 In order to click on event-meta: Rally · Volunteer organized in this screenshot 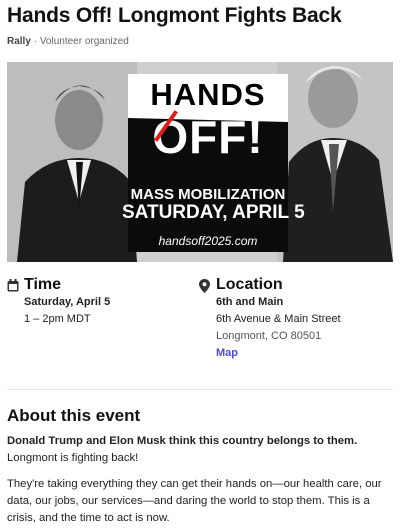, I will do `click(68, 41)`.